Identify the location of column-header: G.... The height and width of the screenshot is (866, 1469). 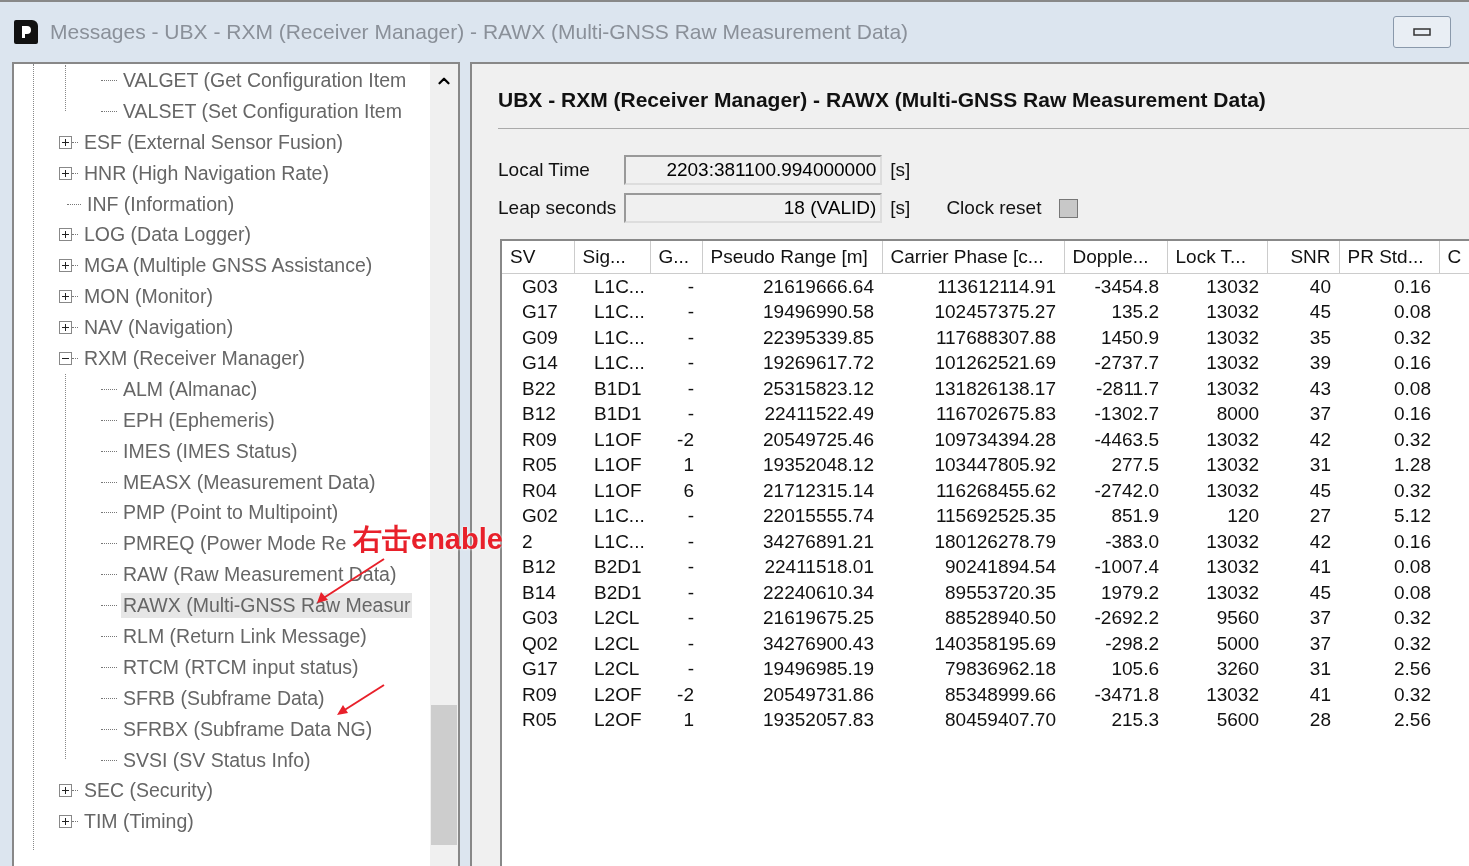
(676, 257).